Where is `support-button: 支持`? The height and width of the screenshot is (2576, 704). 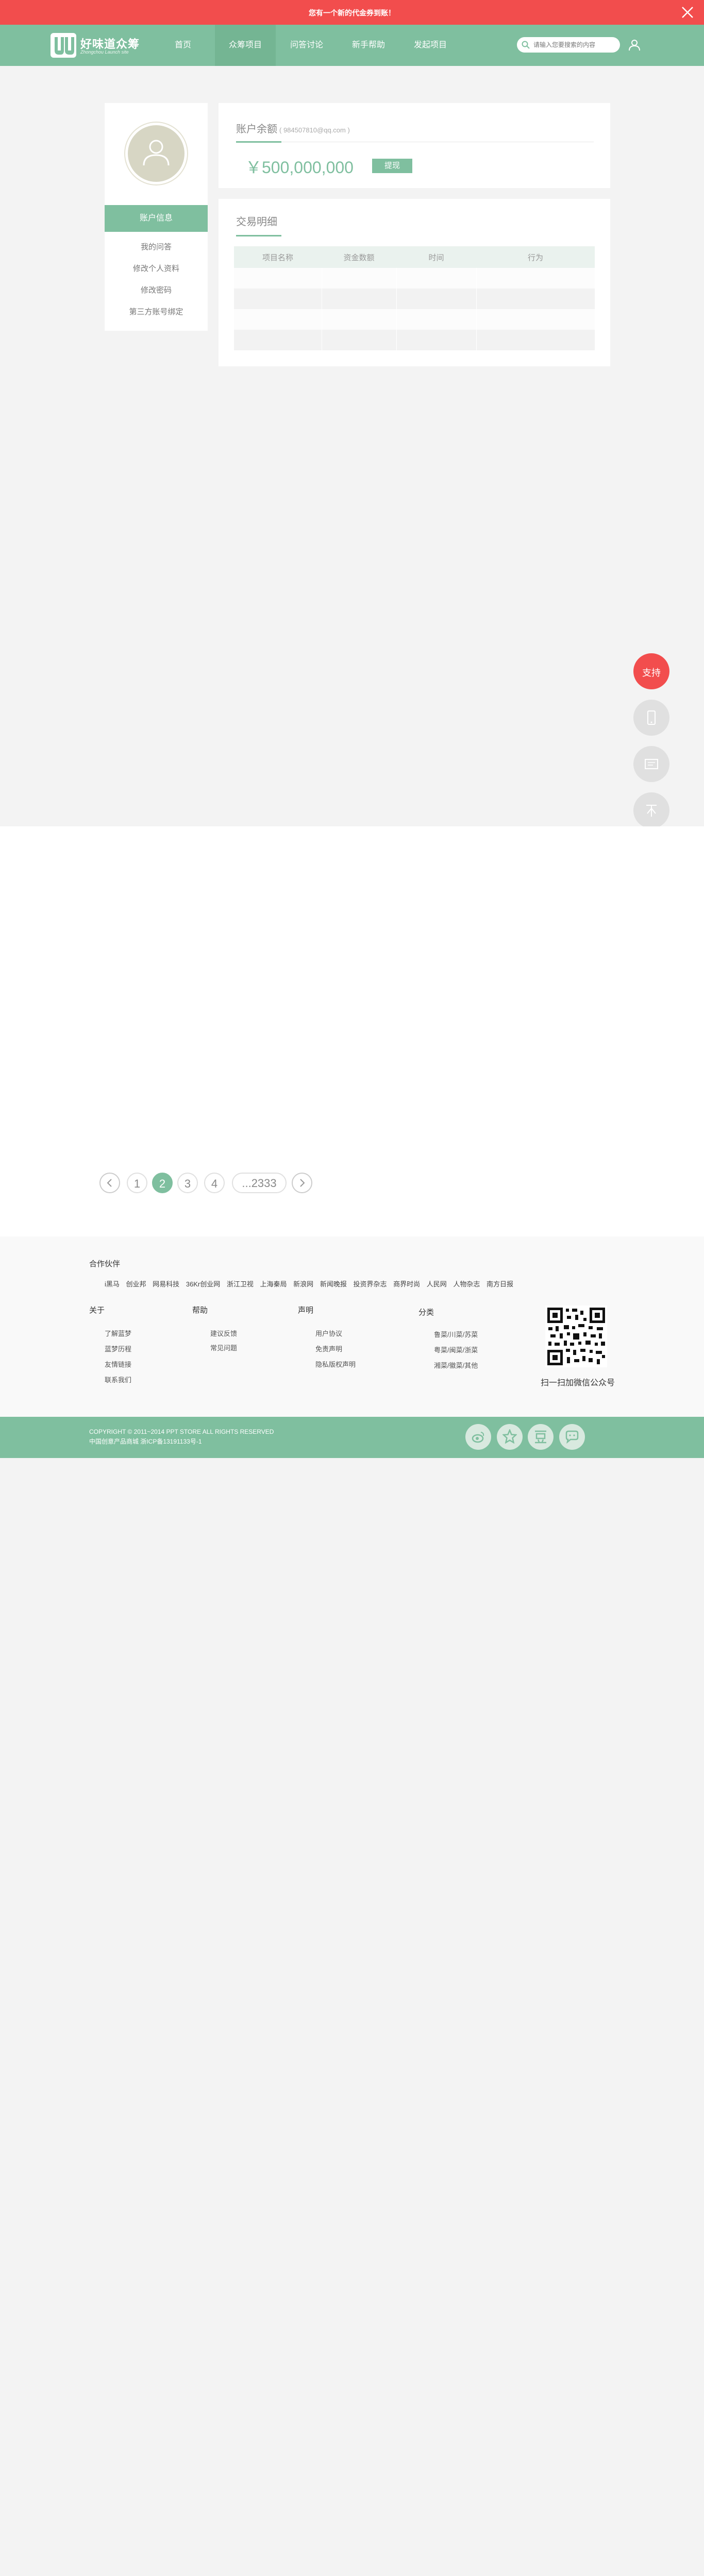 support-button: 支持 is located at coordinates (651, 671).